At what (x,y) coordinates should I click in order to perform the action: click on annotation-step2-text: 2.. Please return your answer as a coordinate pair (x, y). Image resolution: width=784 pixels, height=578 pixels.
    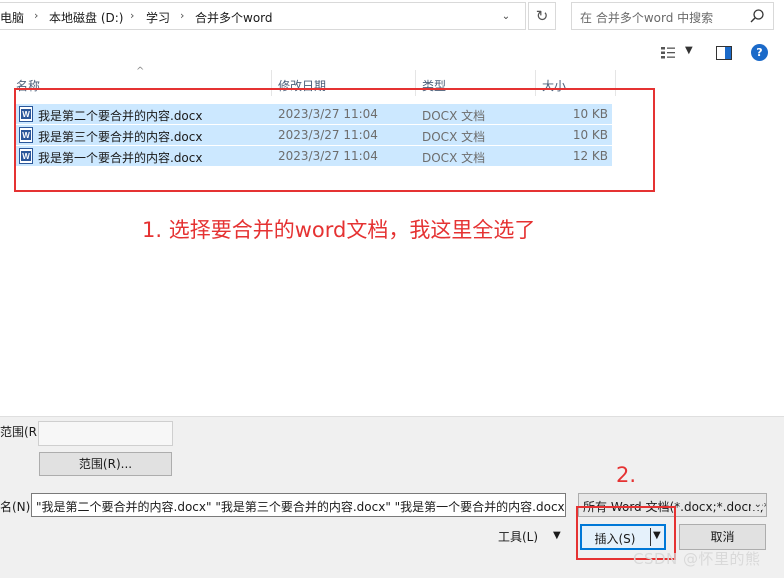
    Looking at the image, I should click on (626, 475).